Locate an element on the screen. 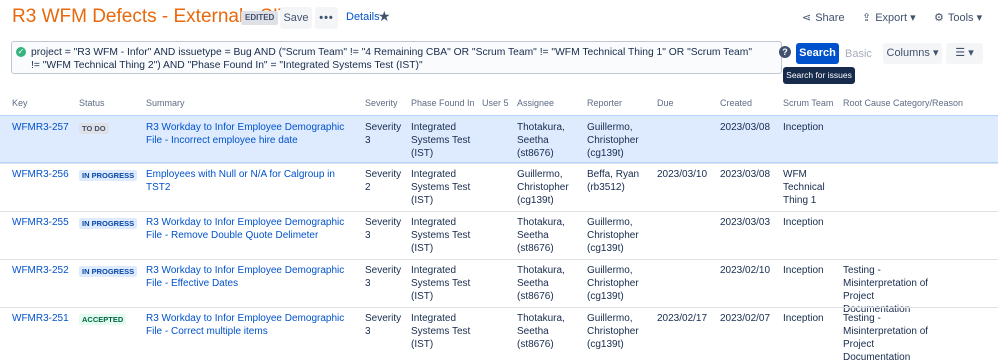  column-header-due: Due is located at coordinates (665, 103).